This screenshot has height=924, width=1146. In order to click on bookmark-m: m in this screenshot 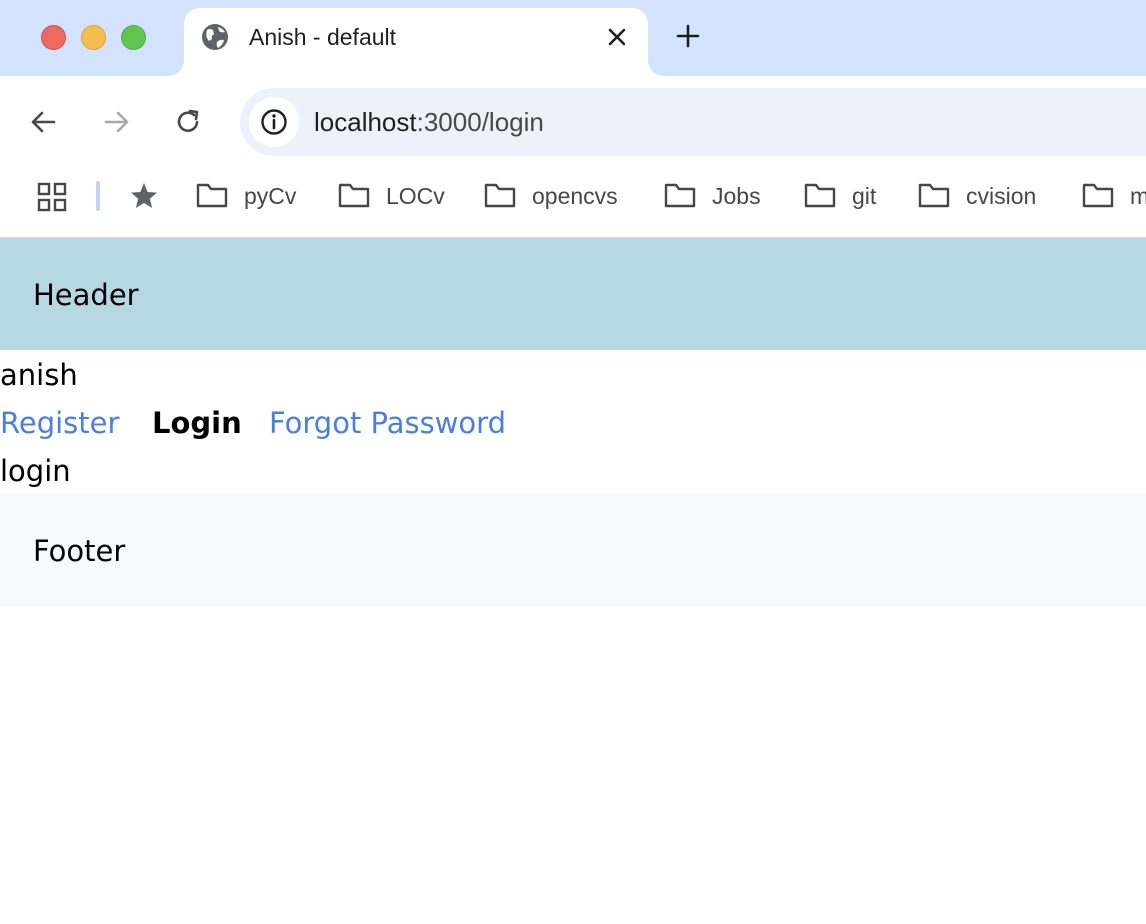, I will do `click(1114, 196)`.